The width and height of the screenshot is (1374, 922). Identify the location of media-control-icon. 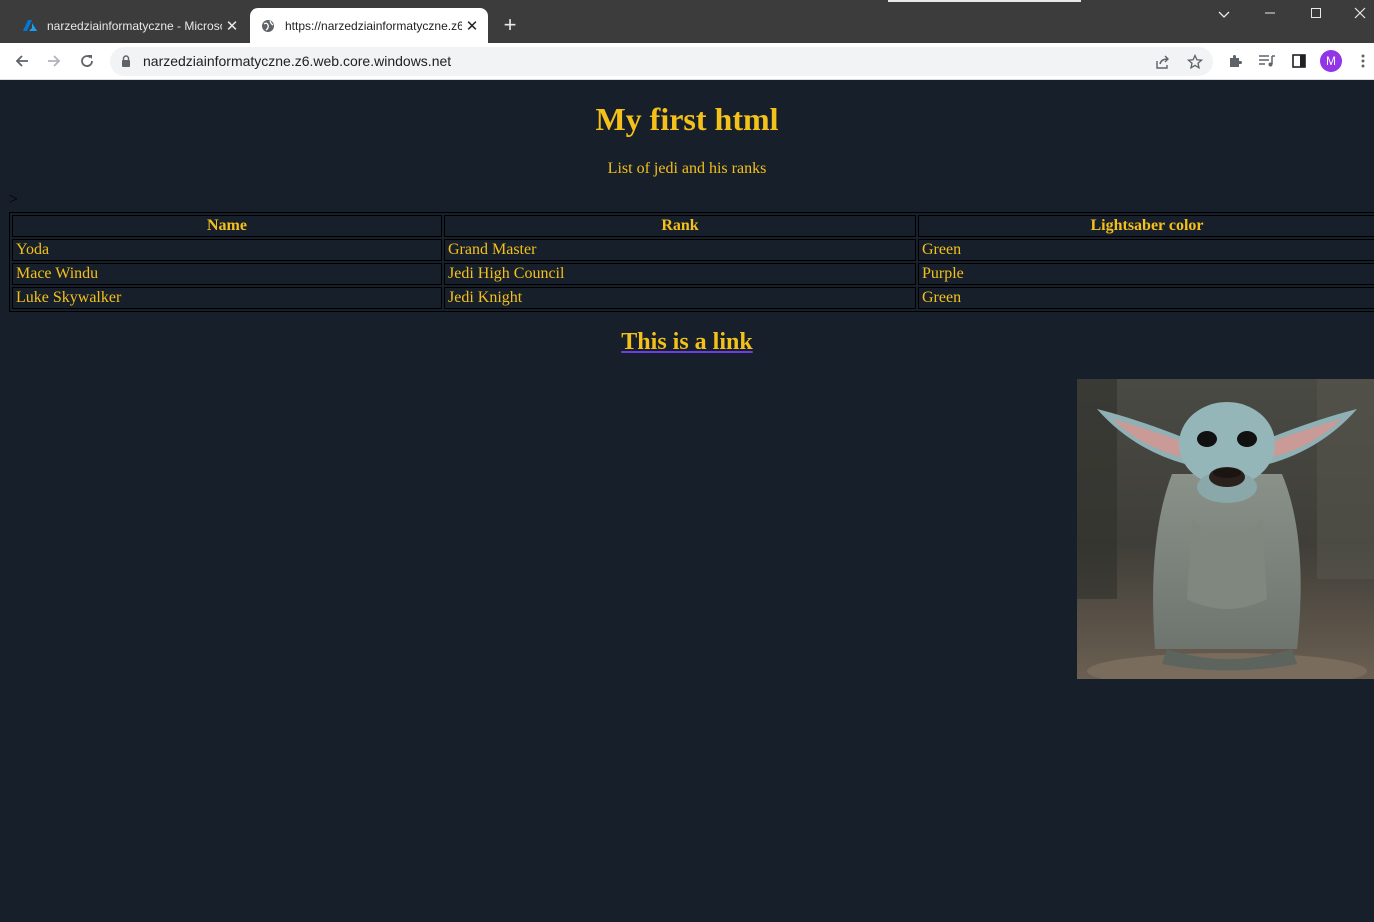
(1267, 61).